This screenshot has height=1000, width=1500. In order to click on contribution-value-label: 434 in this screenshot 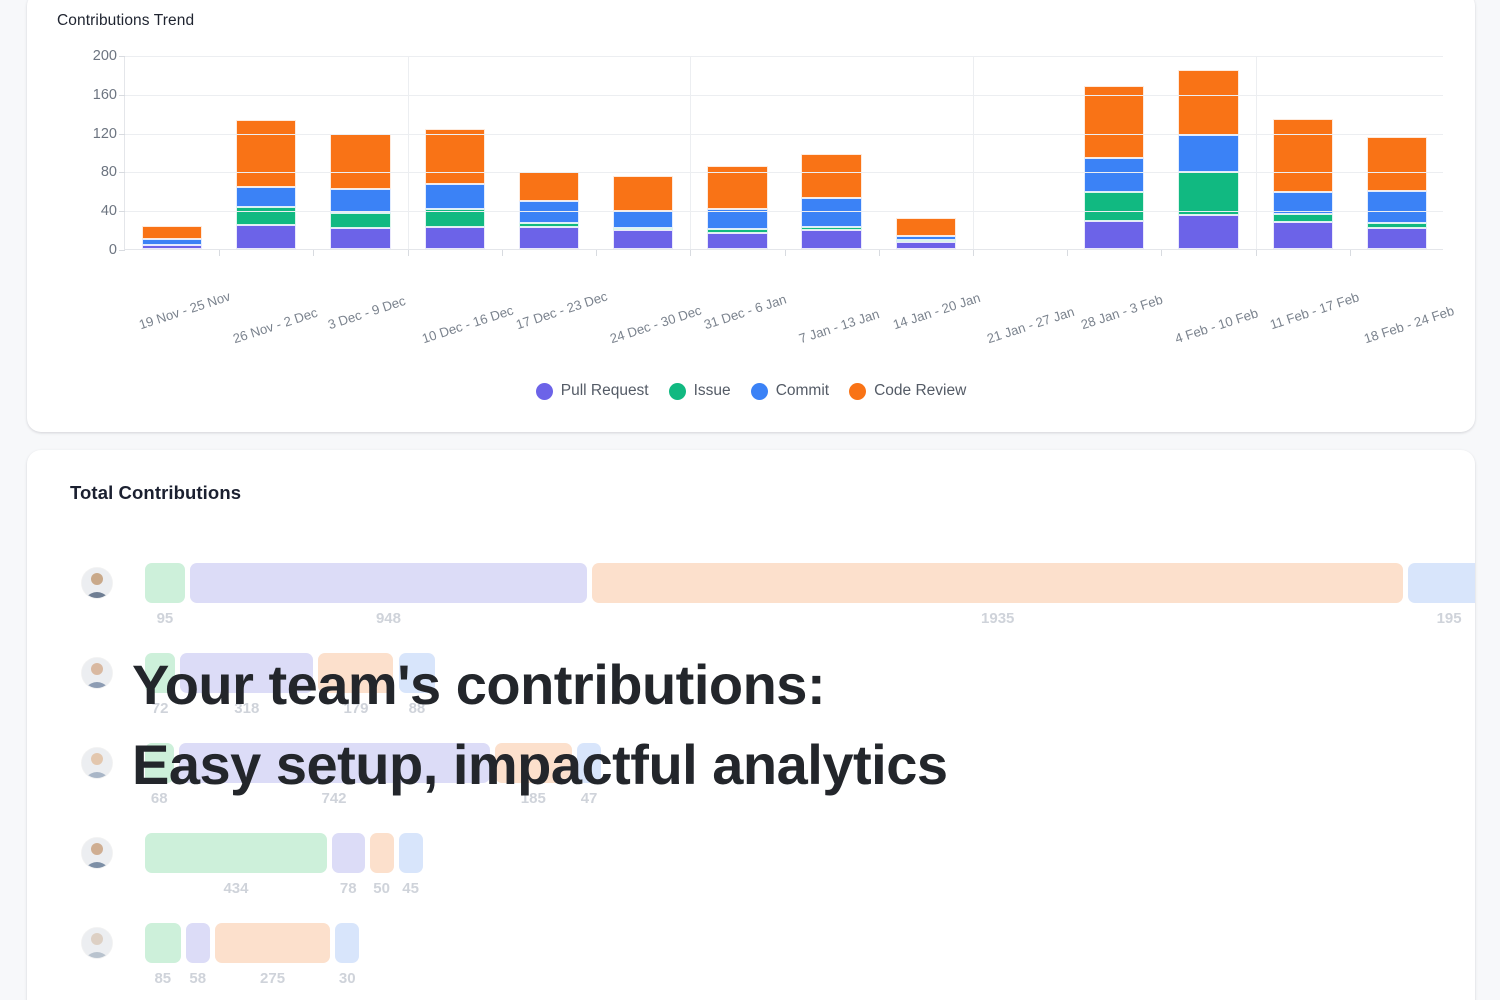, I will do `click(236, 888)`.